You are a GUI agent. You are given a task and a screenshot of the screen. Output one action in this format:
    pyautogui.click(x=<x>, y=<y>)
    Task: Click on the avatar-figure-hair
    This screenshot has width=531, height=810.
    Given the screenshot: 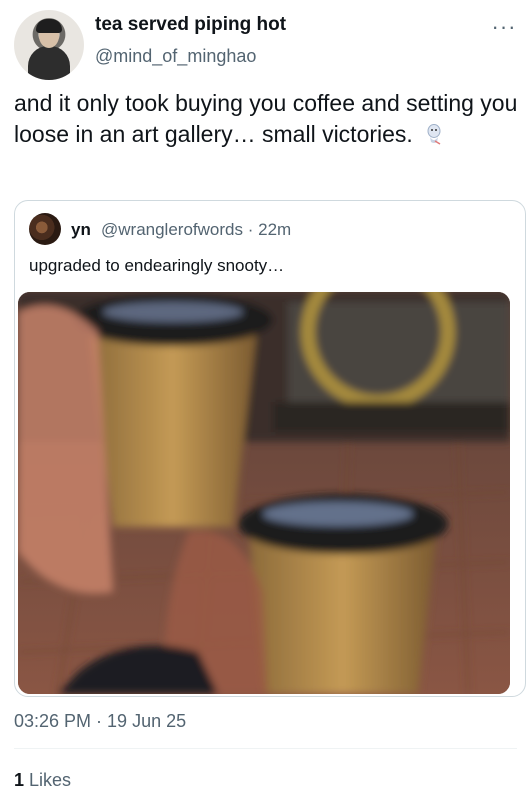 What is the action you would take?
    pyautogui.click(x=49, y=26)
    